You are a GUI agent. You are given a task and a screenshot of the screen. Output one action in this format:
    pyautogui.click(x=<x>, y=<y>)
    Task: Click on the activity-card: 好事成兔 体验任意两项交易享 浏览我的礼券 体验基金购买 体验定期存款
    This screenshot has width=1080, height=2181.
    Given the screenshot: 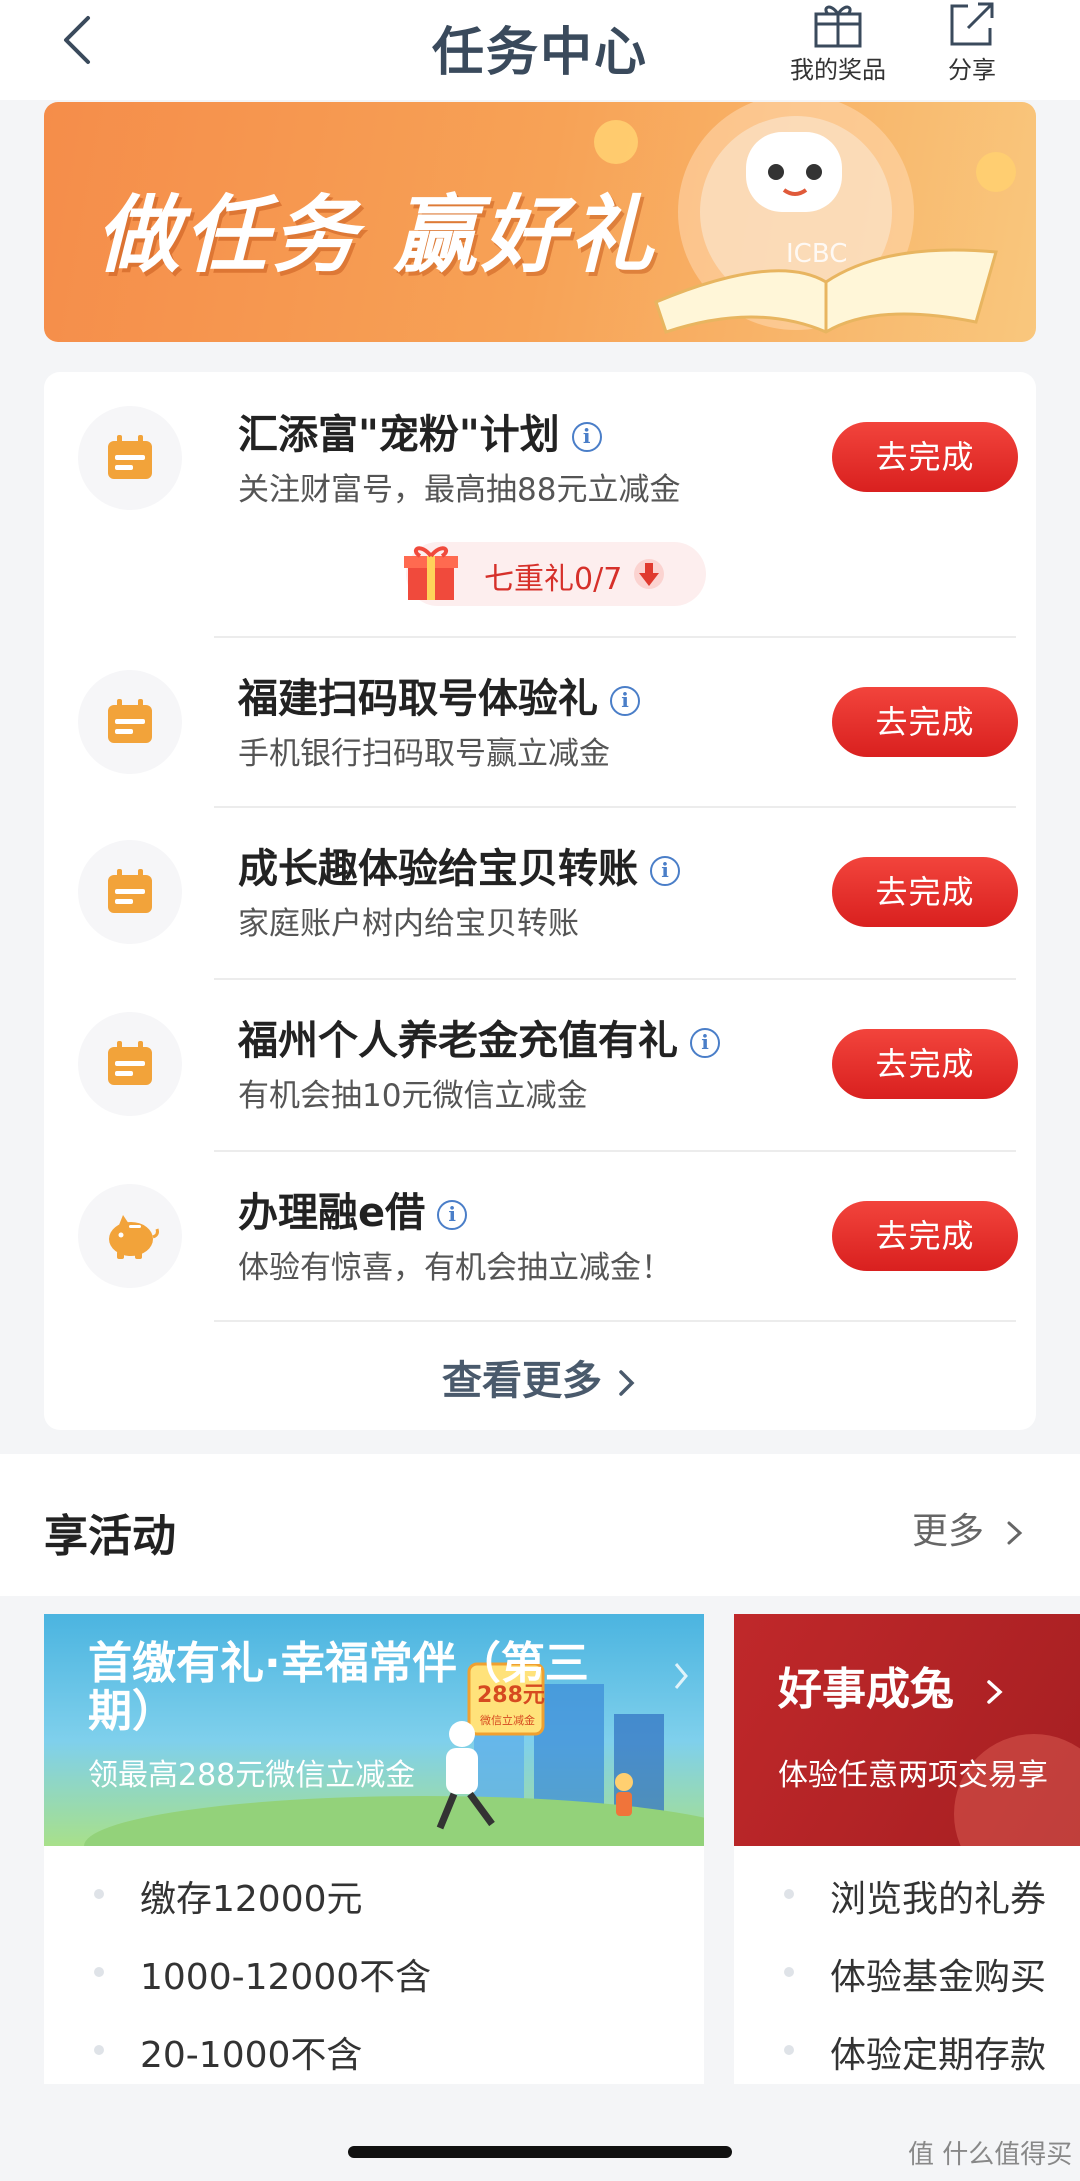 What is the action you would take?
    pyautogui.click(x=907, y=1849)
    